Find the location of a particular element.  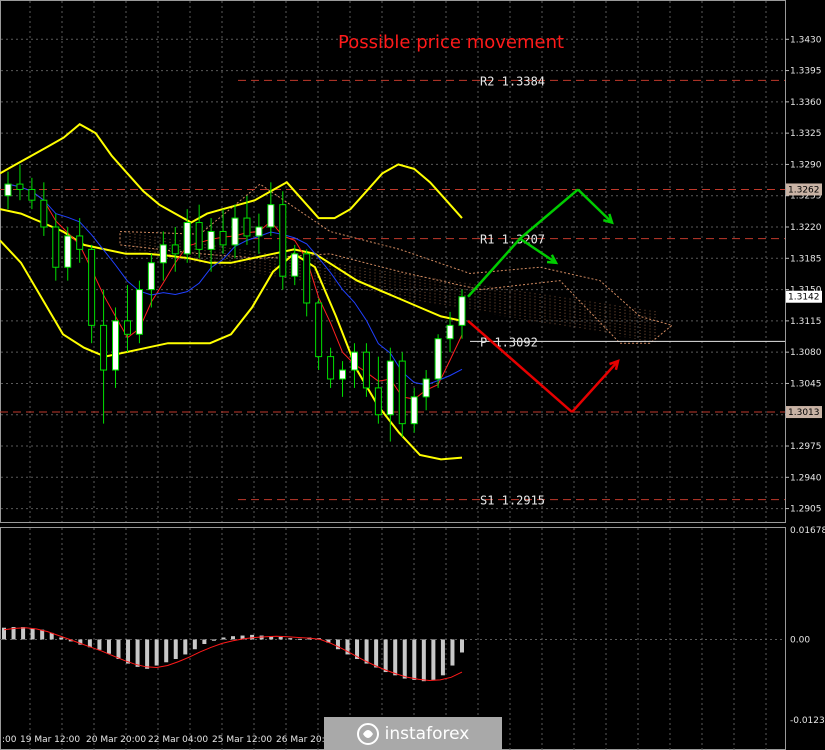

logo-text: instaforex is located at coordinates (427, 733).